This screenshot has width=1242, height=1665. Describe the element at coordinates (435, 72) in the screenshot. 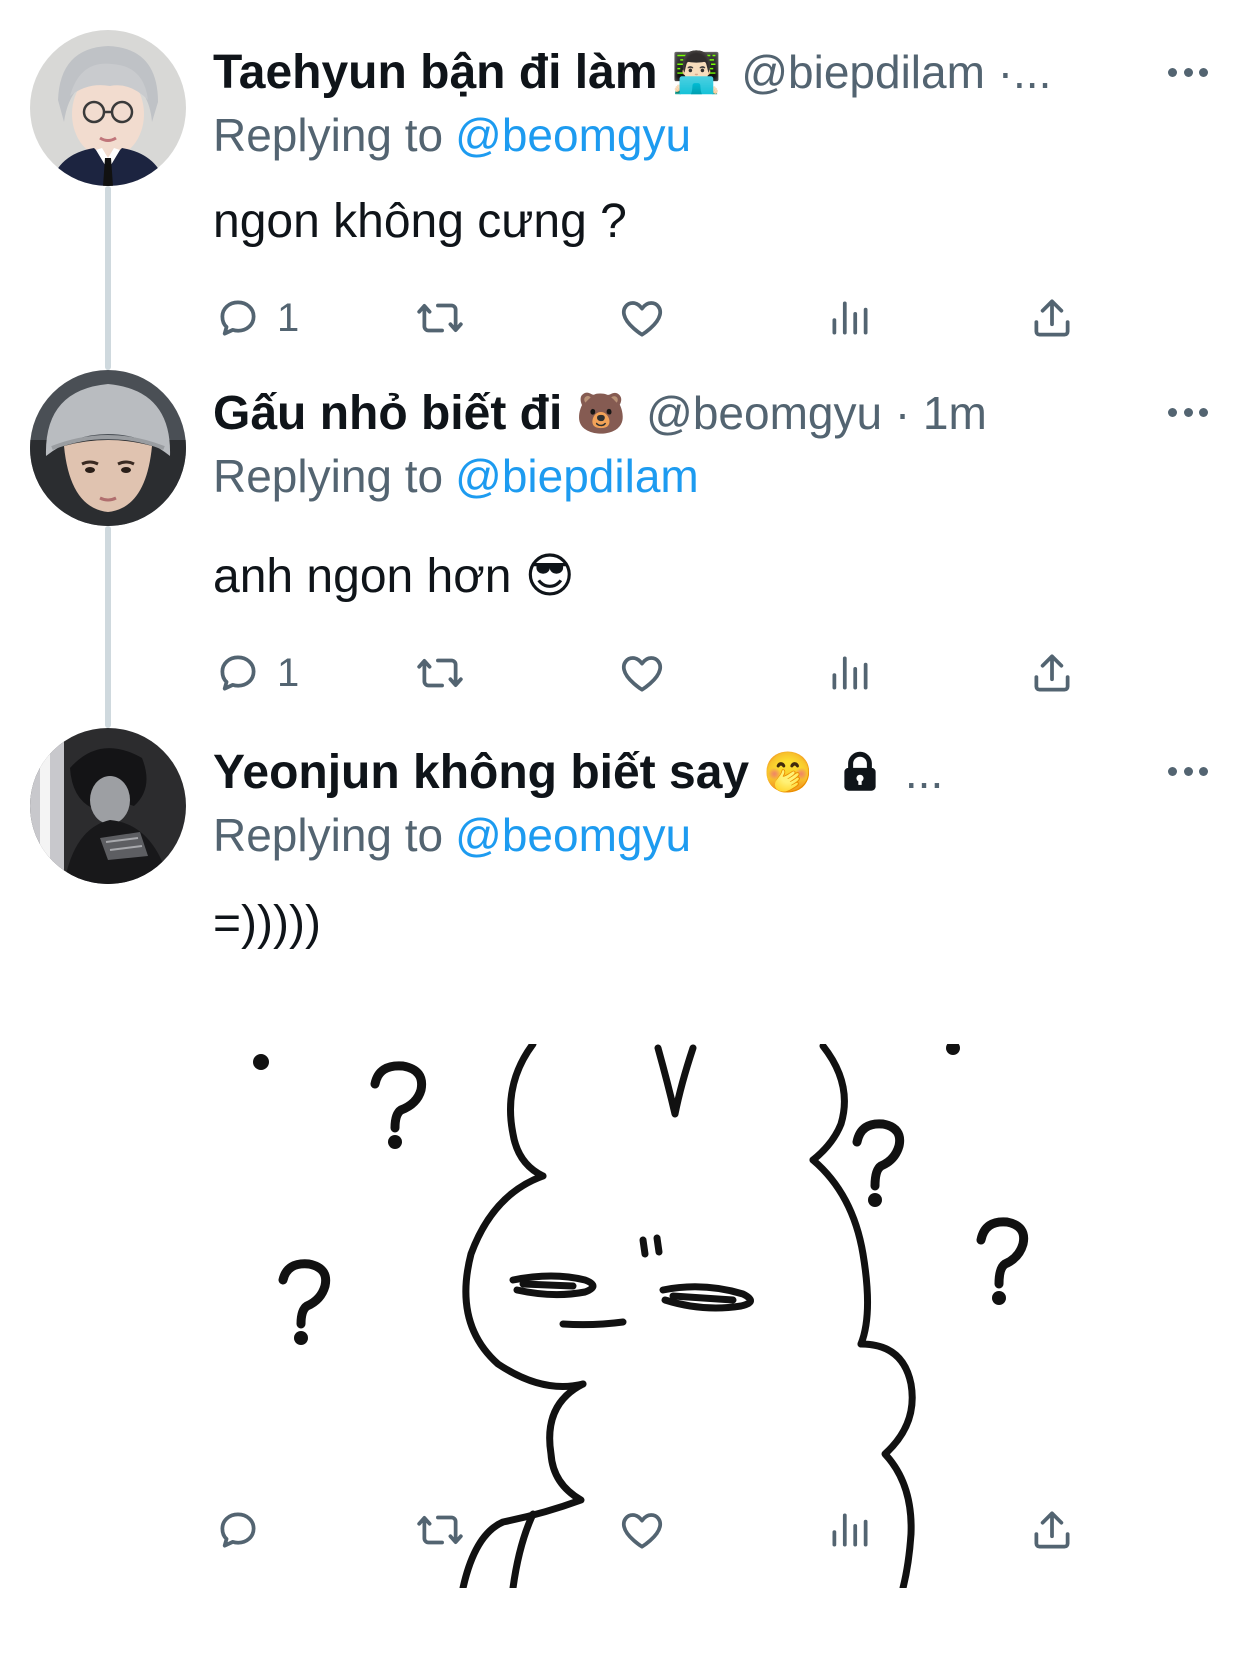

I see `display-name: Taehyun bận đi làm` at that location.